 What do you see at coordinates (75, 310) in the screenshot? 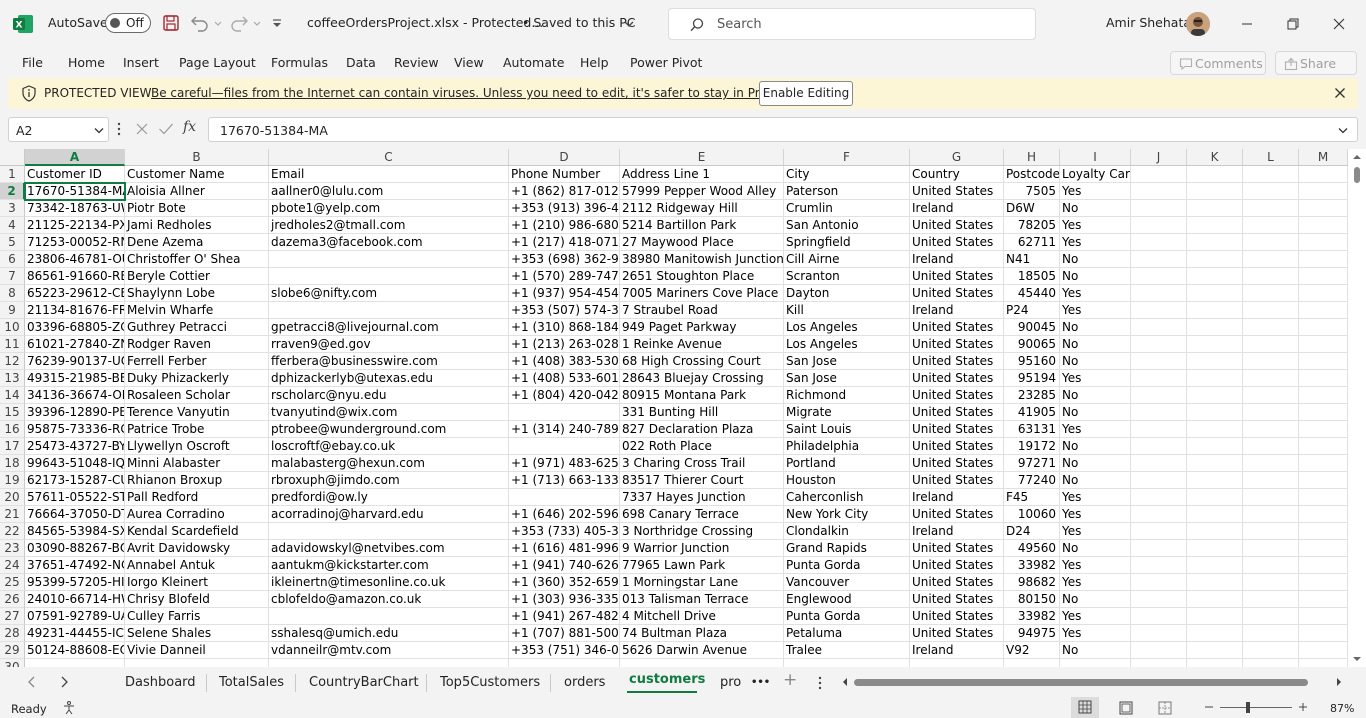
I see `table-cell: 21134-81676-FR` at bounding box center [75, 310].